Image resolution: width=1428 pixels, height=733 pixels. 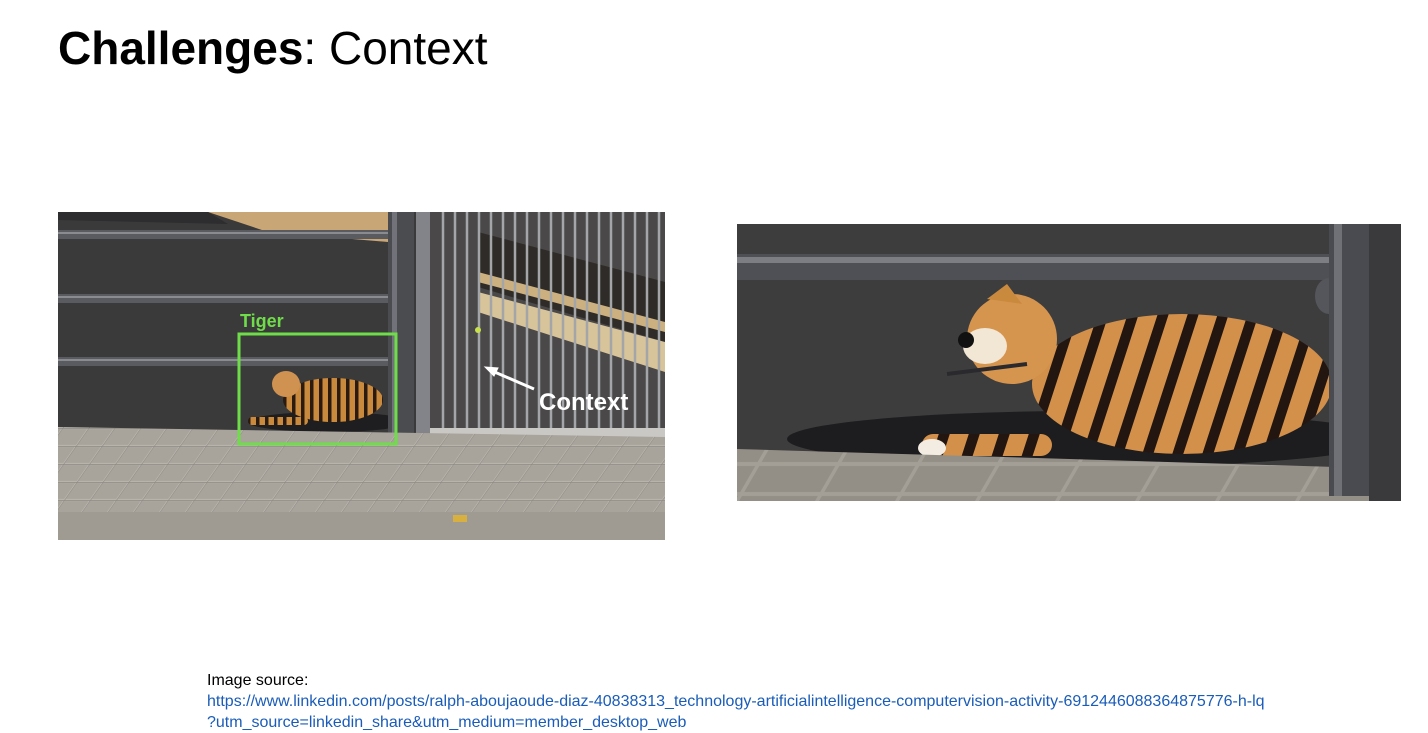 I want to click on tiger-box-label: Tiger, so click(x=262, y=321).